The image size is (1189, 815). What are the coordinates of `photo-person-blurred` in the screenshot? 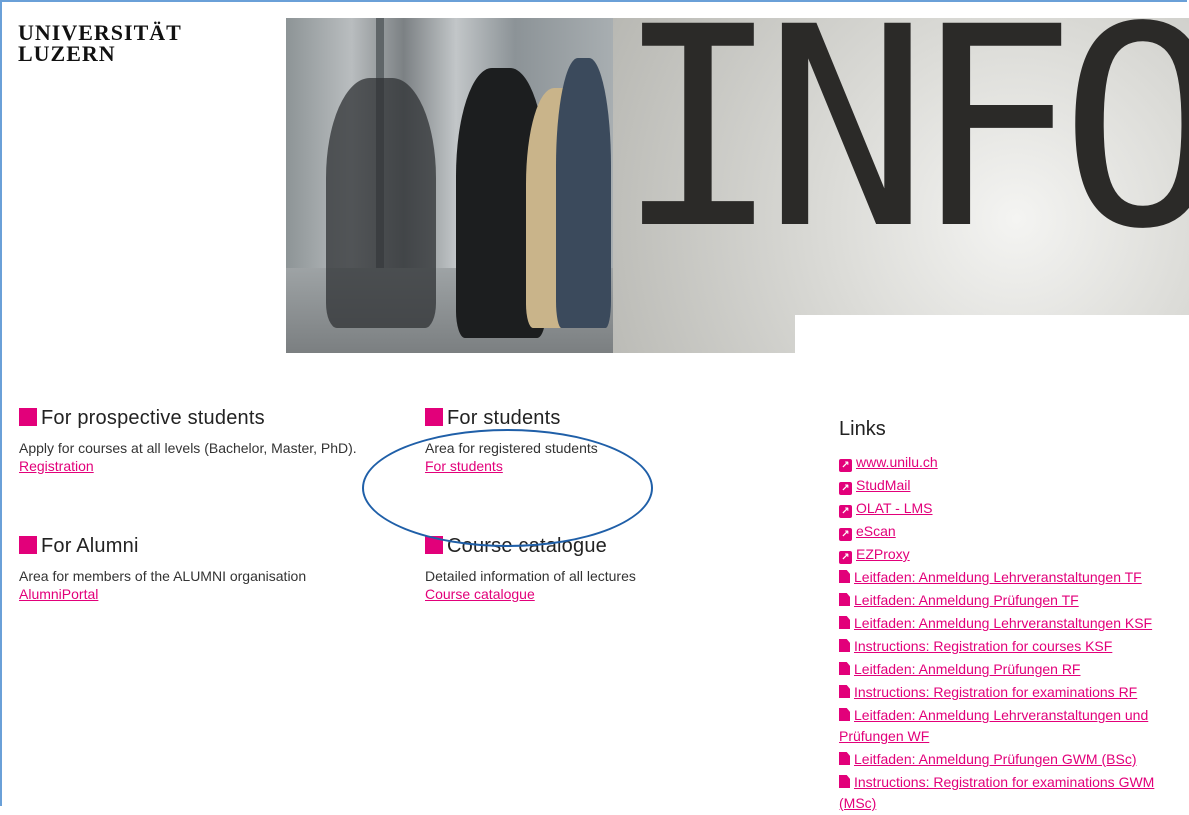 It's located at (381, 203).